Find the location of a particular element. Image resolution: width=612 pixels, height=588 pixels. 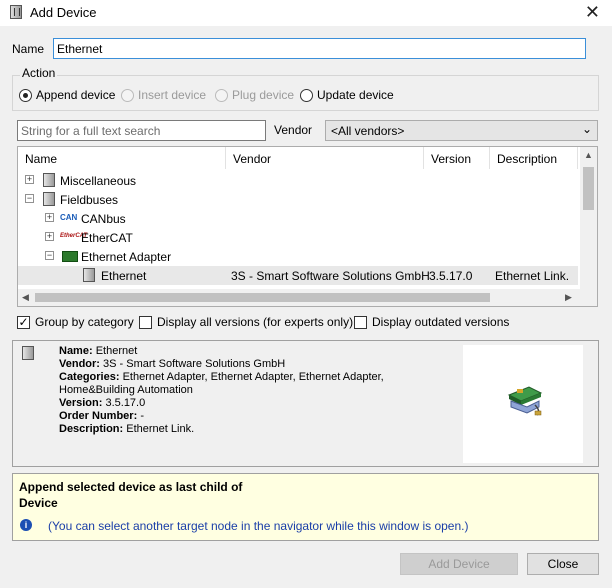

vertical-scrollbar: ▲ is located at coordinates (588, 218).